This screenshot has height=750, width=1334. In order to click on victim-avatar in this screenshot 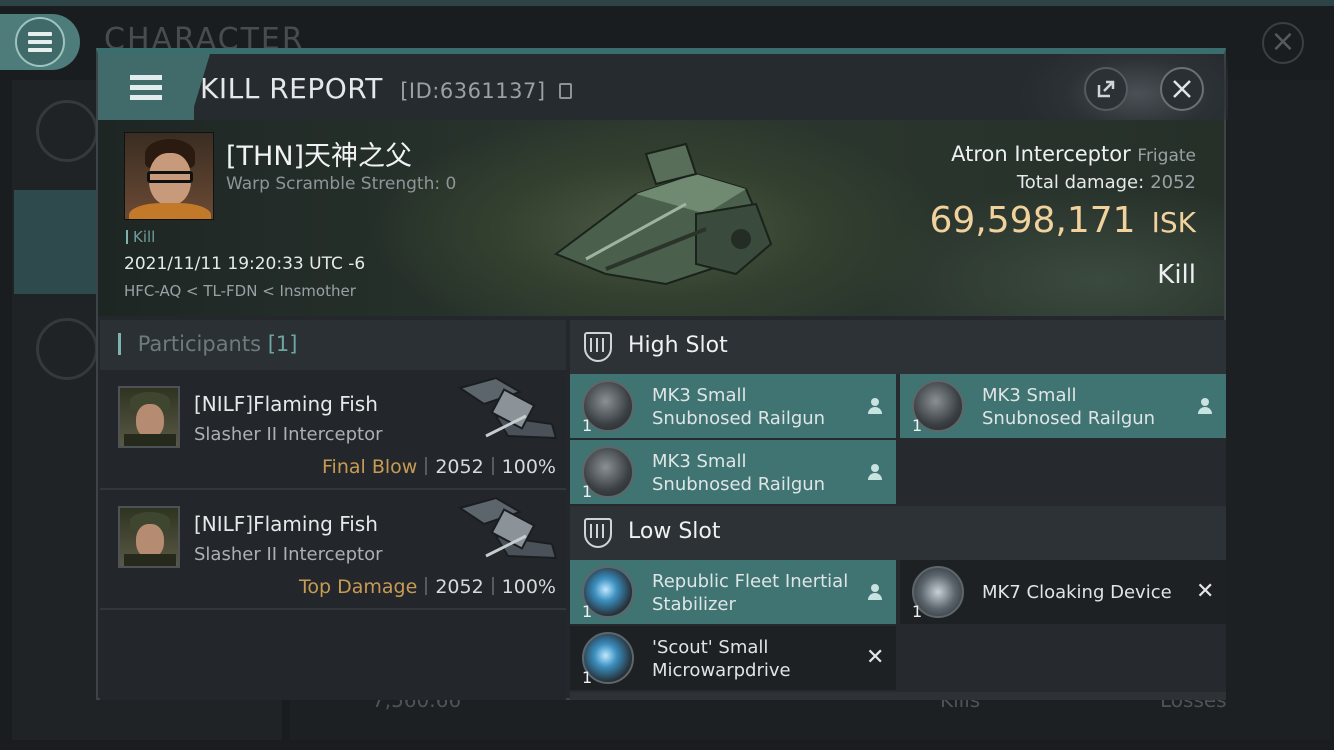, I will do `click(169, 176)`.